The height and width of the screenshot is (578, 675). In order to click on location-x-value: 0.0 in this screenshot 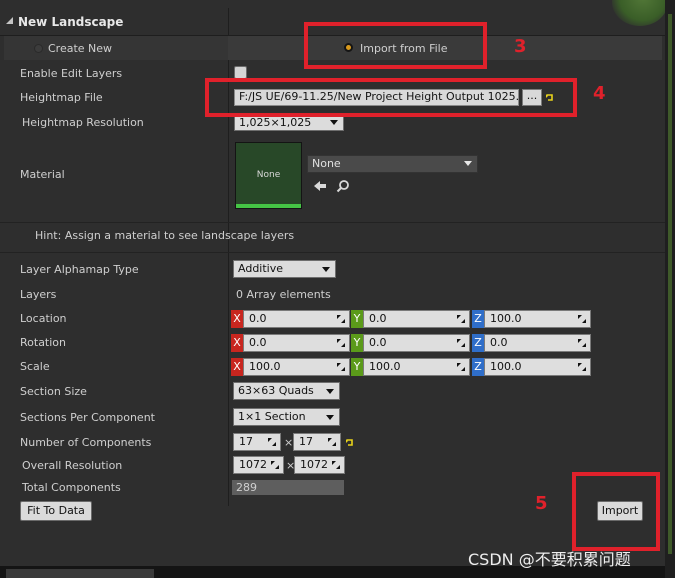, I will do `click(258, 318)`.